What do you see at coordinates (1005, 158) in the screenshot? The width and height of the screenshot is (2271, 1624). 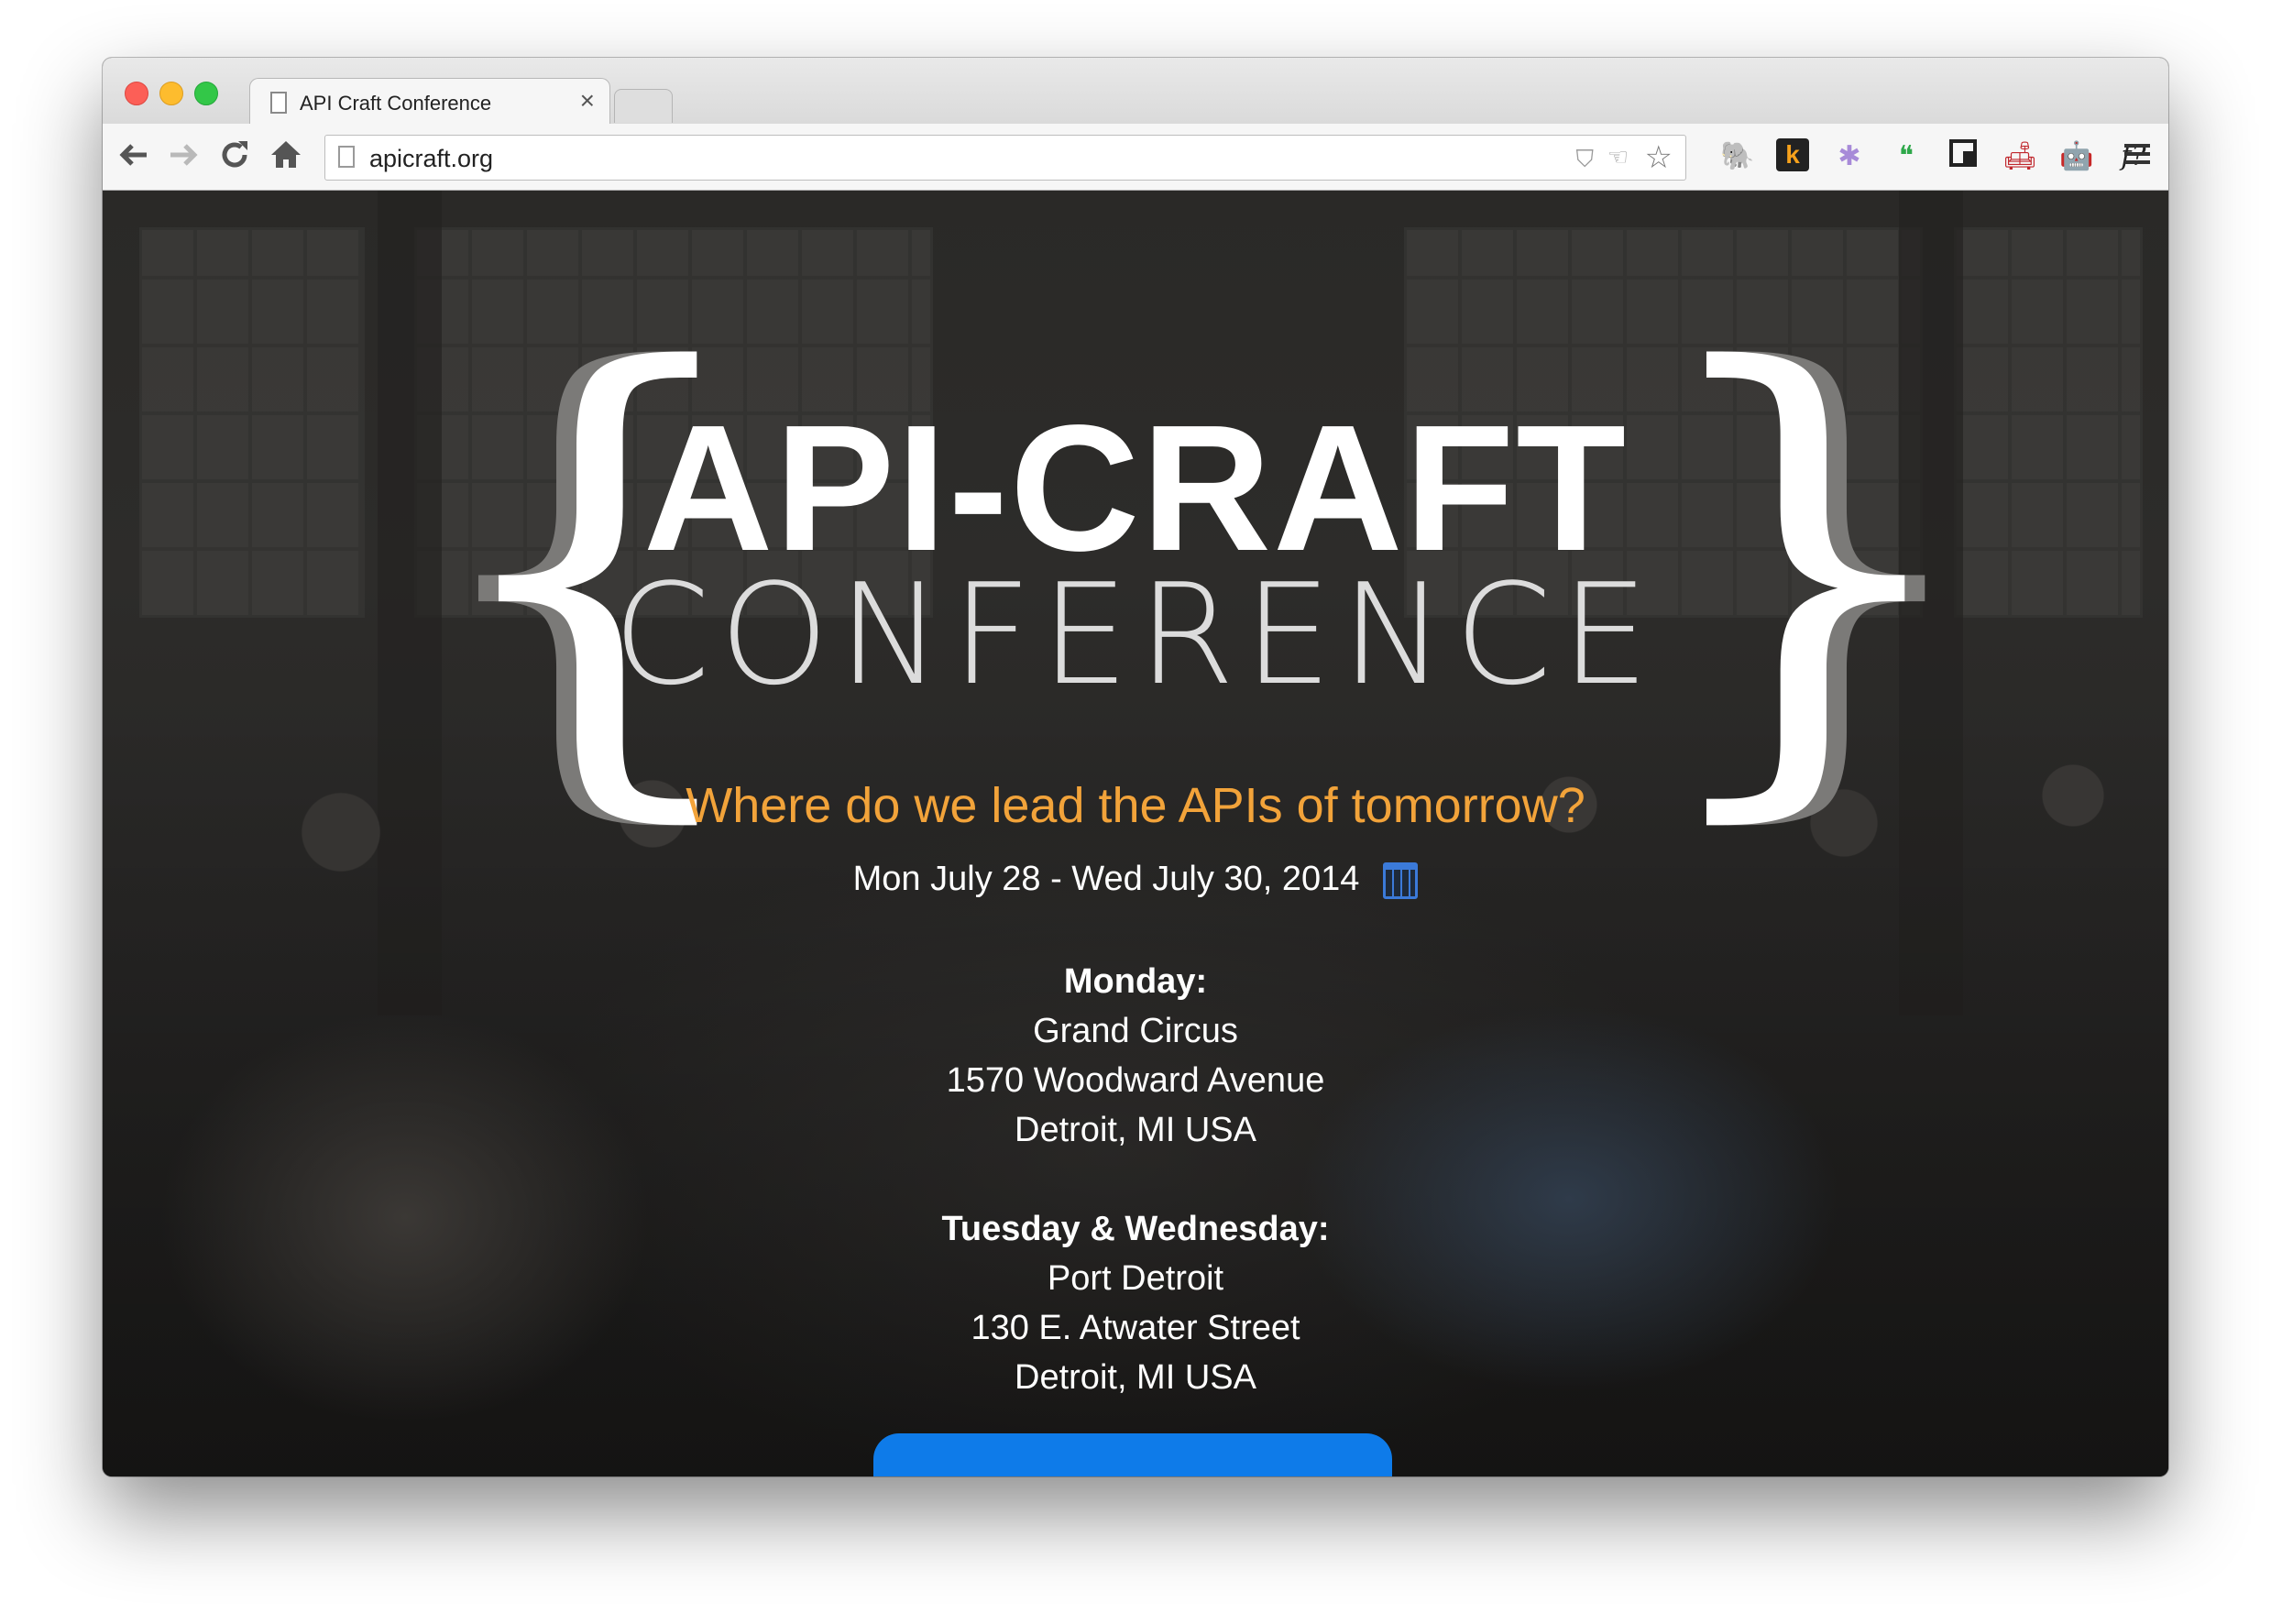 I see `address-bar: apicraft.org ⛉ ☜ ☆` at bounding box center [1005, 158].